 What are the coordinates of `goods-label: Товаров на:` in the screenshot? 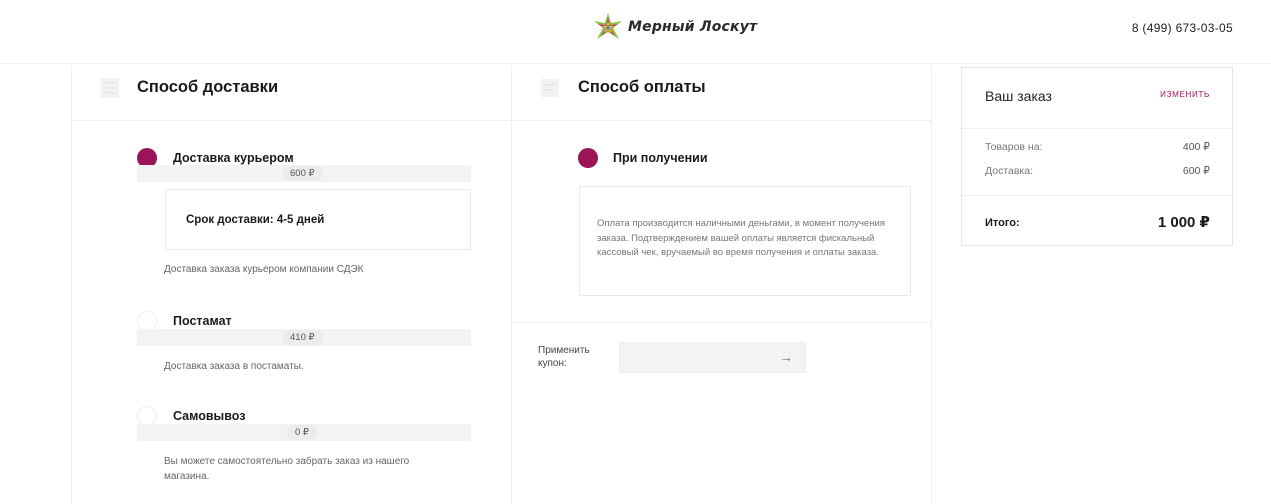 It's located at (1014, 147).